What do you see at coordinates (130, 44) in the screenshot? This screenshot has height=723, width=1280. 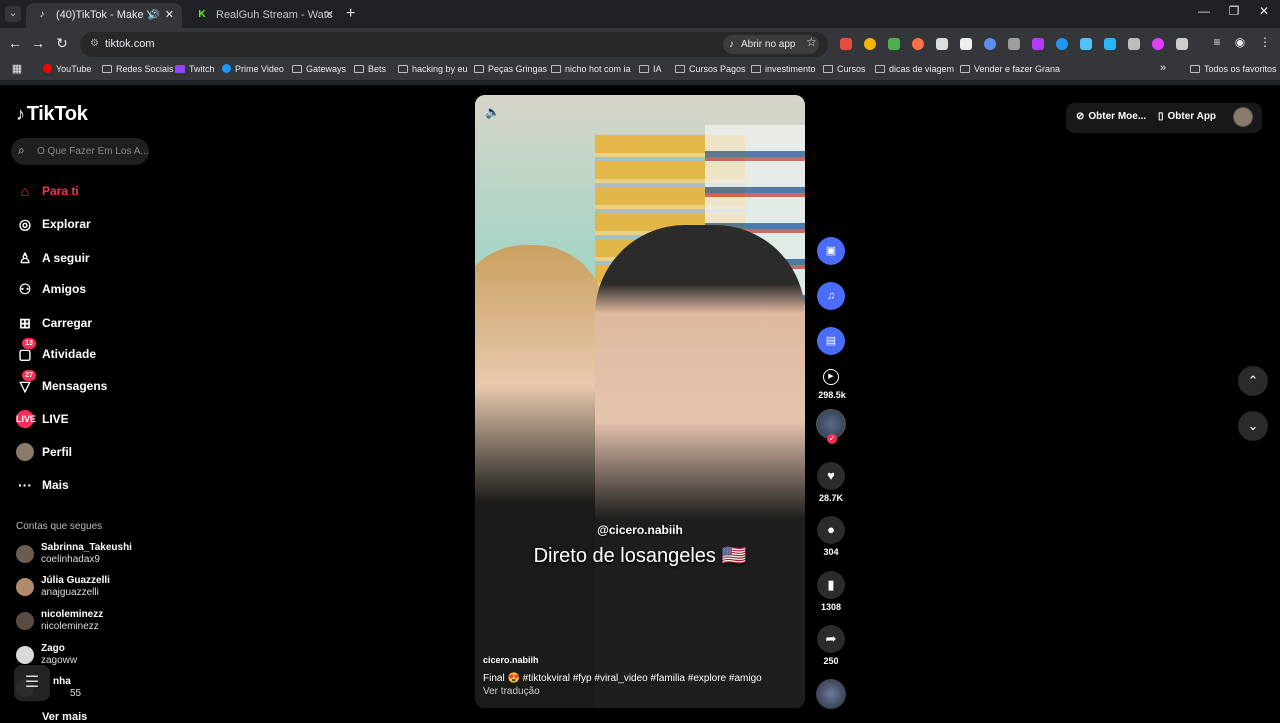 I see `url-text: tiktok.com` at bounding box center [130, 44].